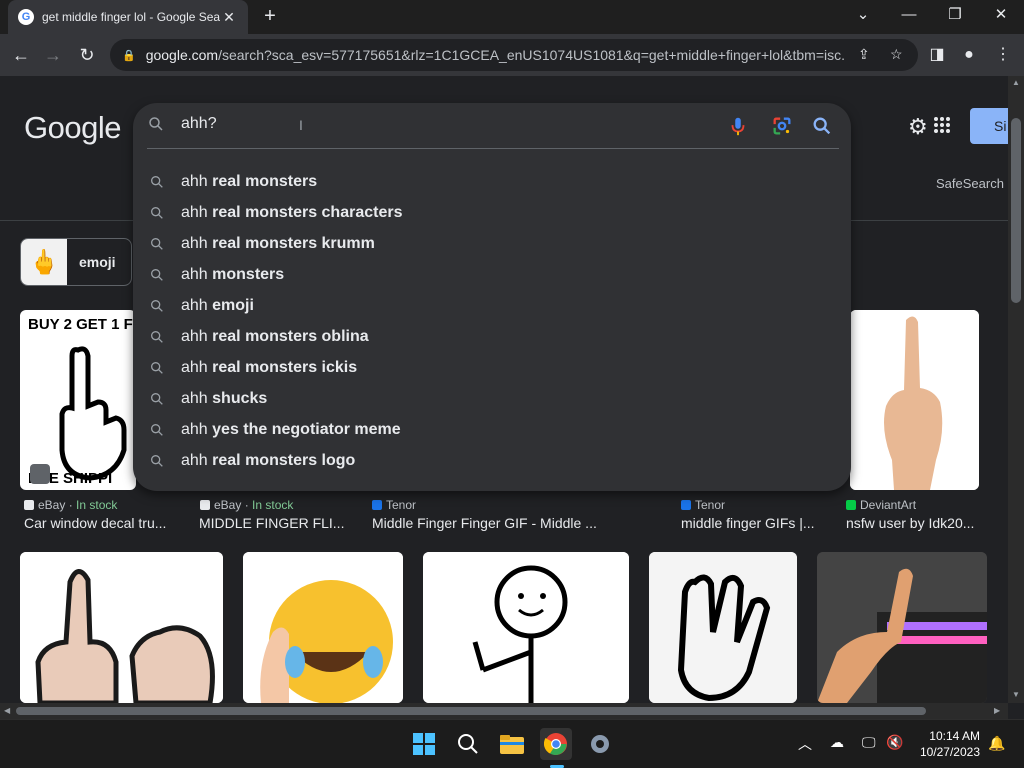 The image size is (1024, 768). What do you see at coordinates (954, 736) in the screenshot?
I see `clock-time: 10:14 AM` at bounding box center [954, 736].